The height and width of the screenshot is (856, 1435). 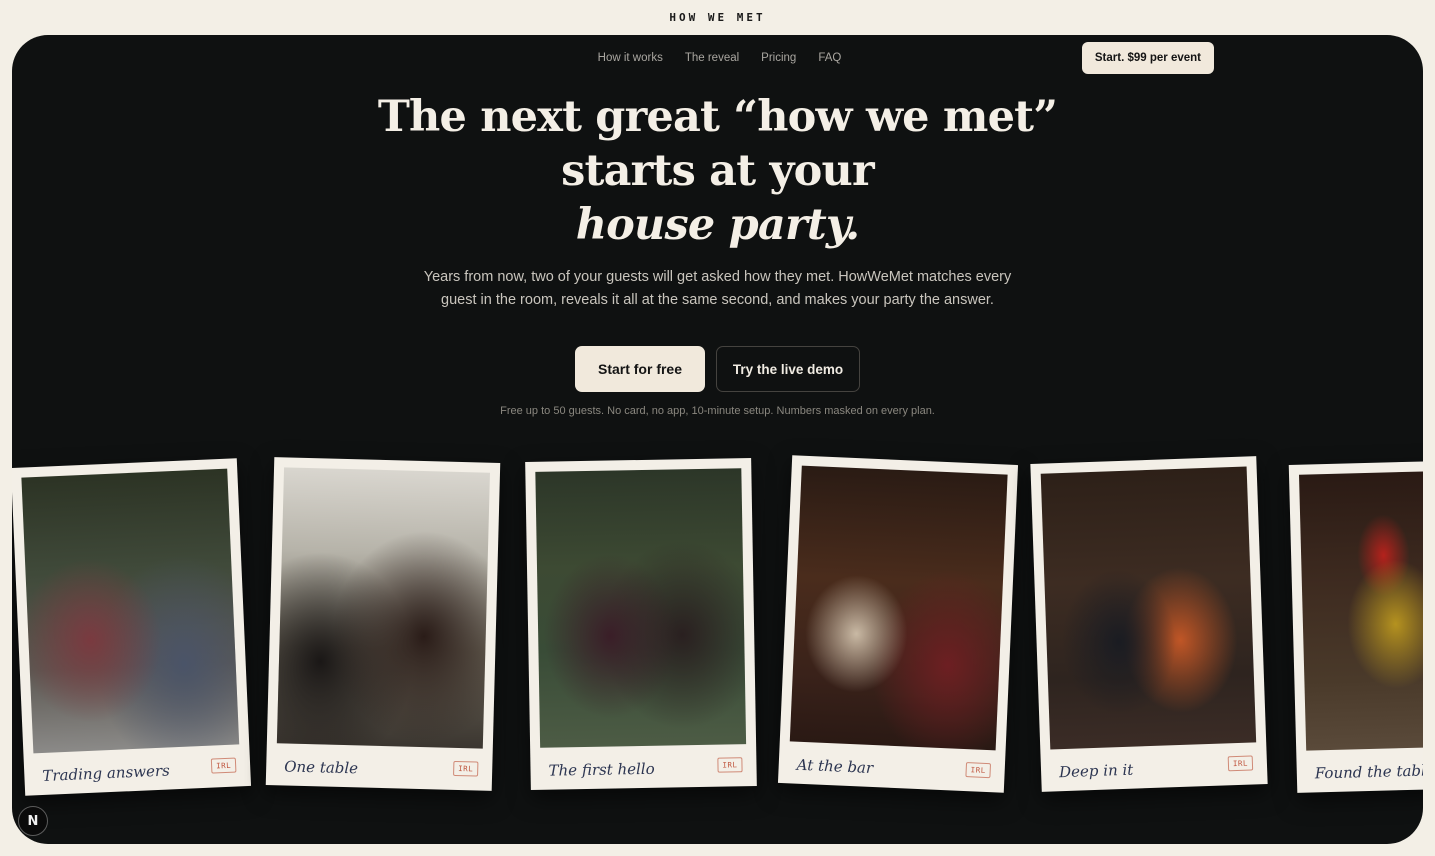 I want to click on nav-pricing: Pricing, so click(x=778, y=58).